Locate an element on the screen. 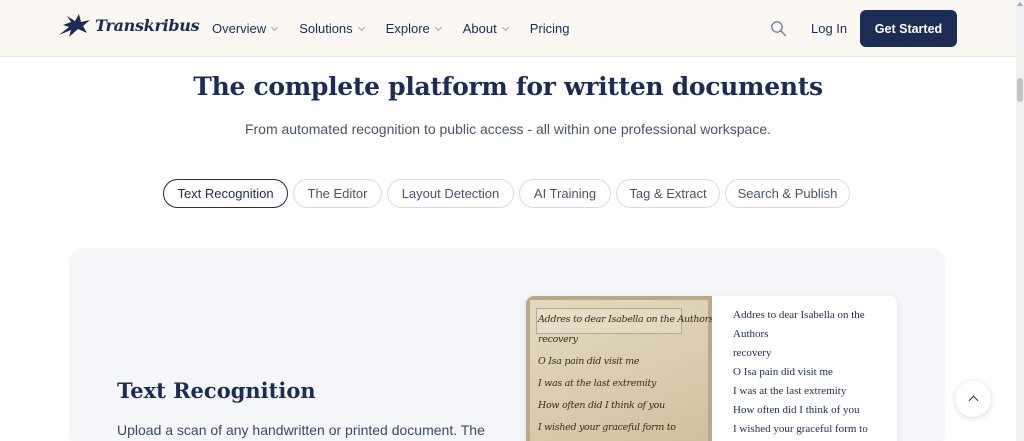 This screenshot has width=1024, height=441. tab-layout-detection: Layout Detection is located at coordinates (450, 193).